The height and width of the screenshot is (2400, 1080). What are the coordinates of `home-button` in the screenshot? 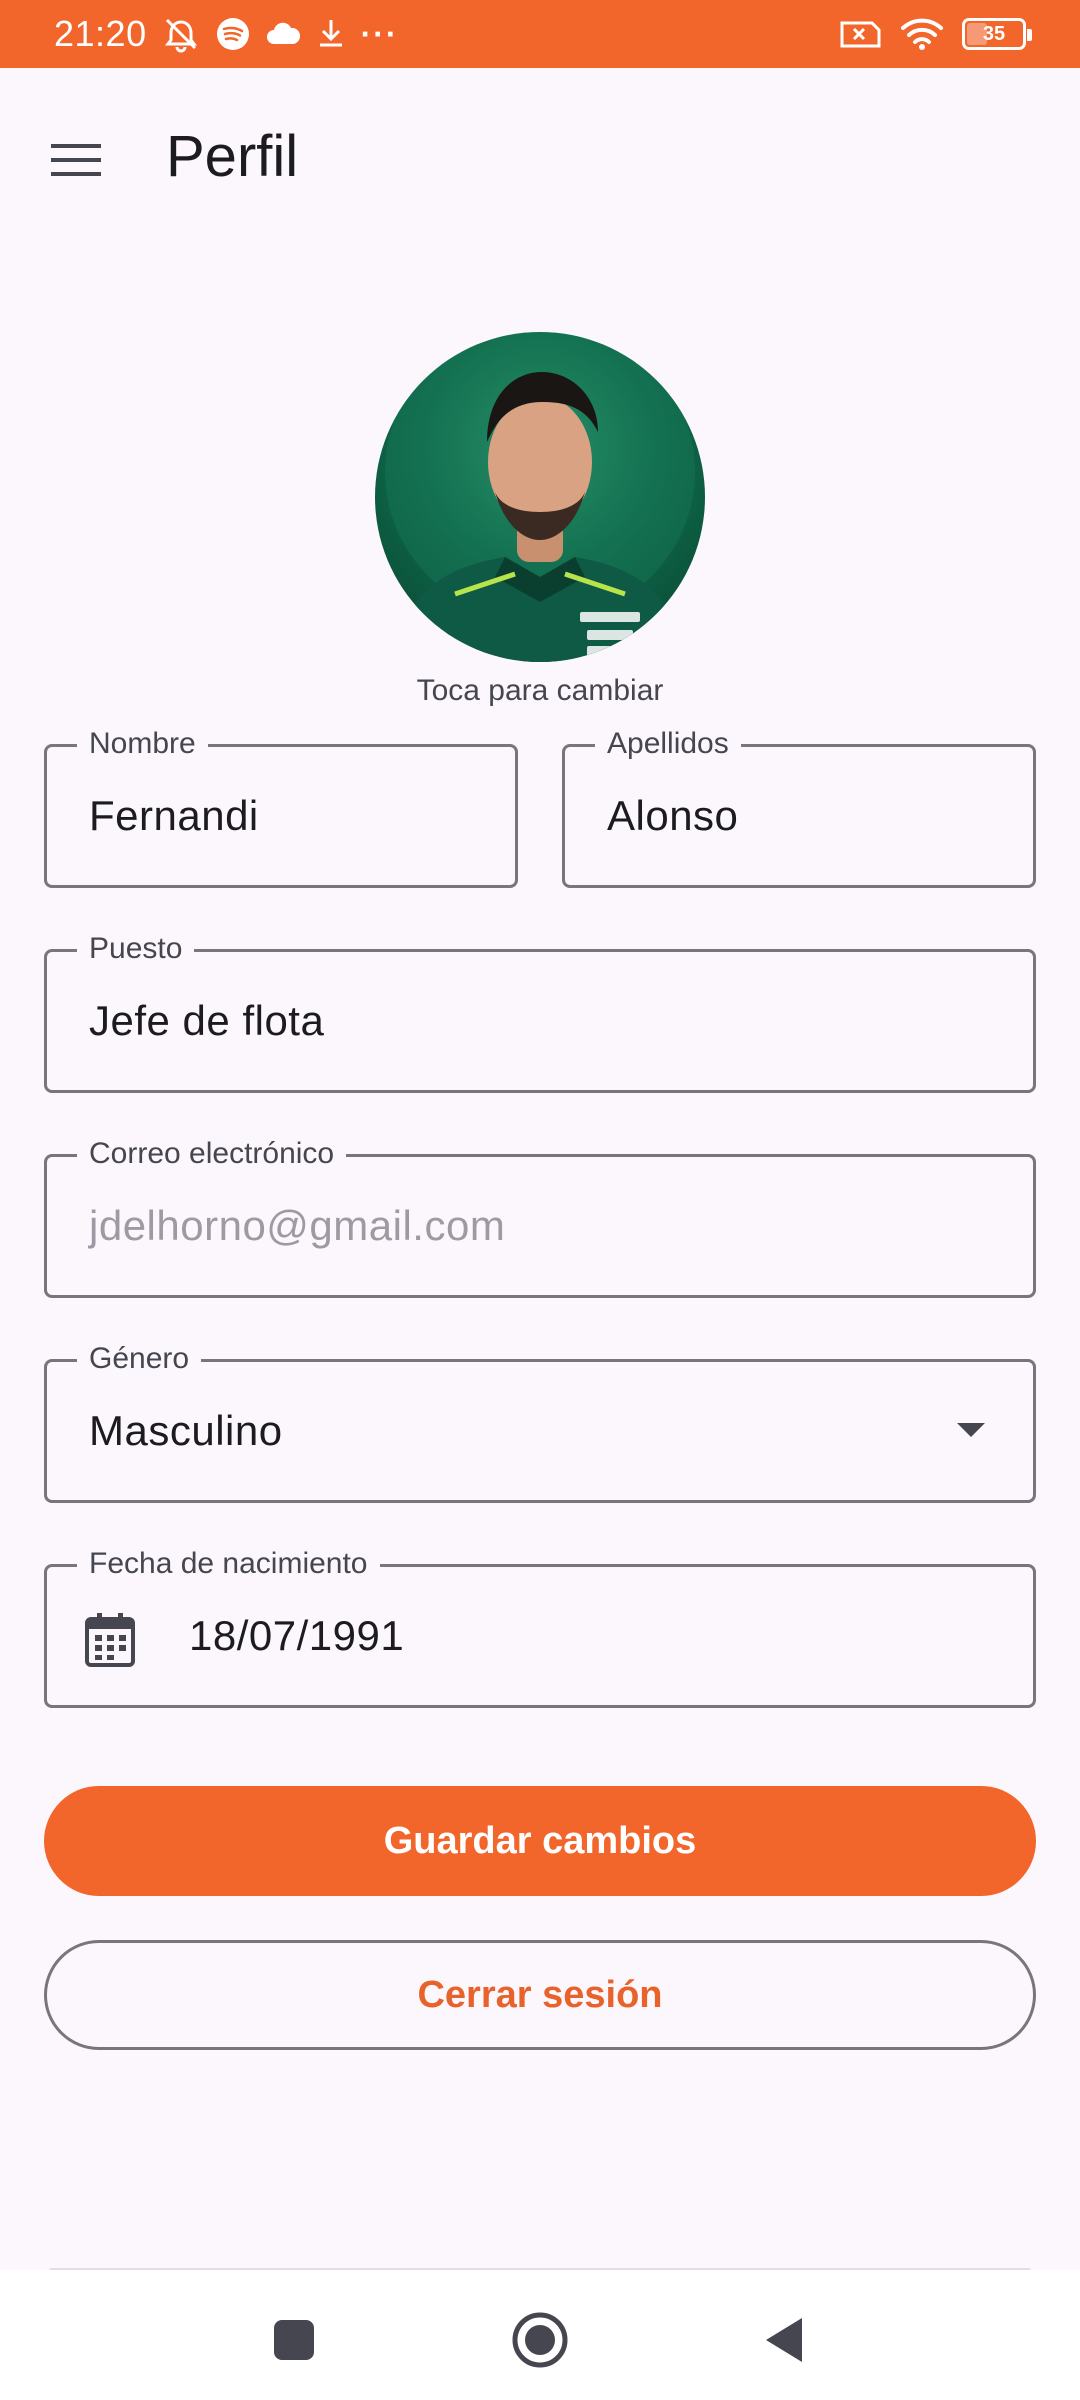 It's located at (540, 2340).